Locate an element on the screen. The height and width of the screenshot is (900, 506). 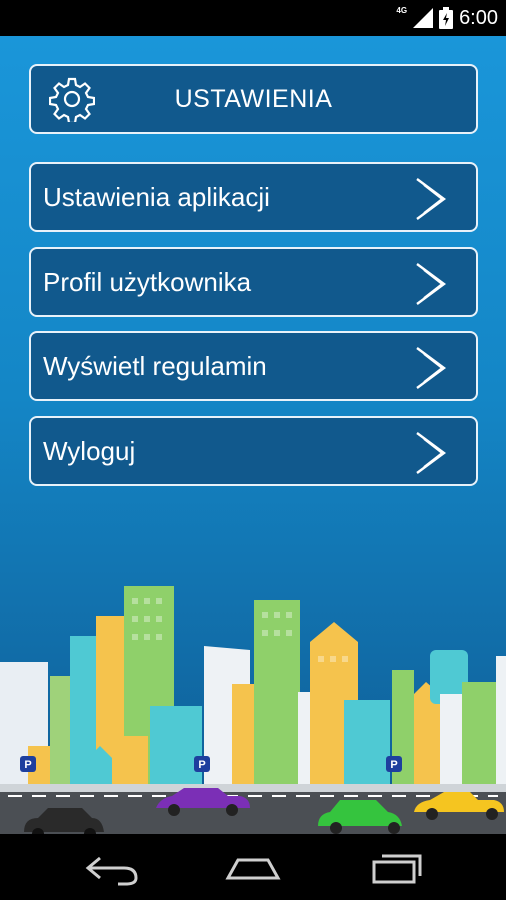
back-icon is located at coordinates (113, 867).